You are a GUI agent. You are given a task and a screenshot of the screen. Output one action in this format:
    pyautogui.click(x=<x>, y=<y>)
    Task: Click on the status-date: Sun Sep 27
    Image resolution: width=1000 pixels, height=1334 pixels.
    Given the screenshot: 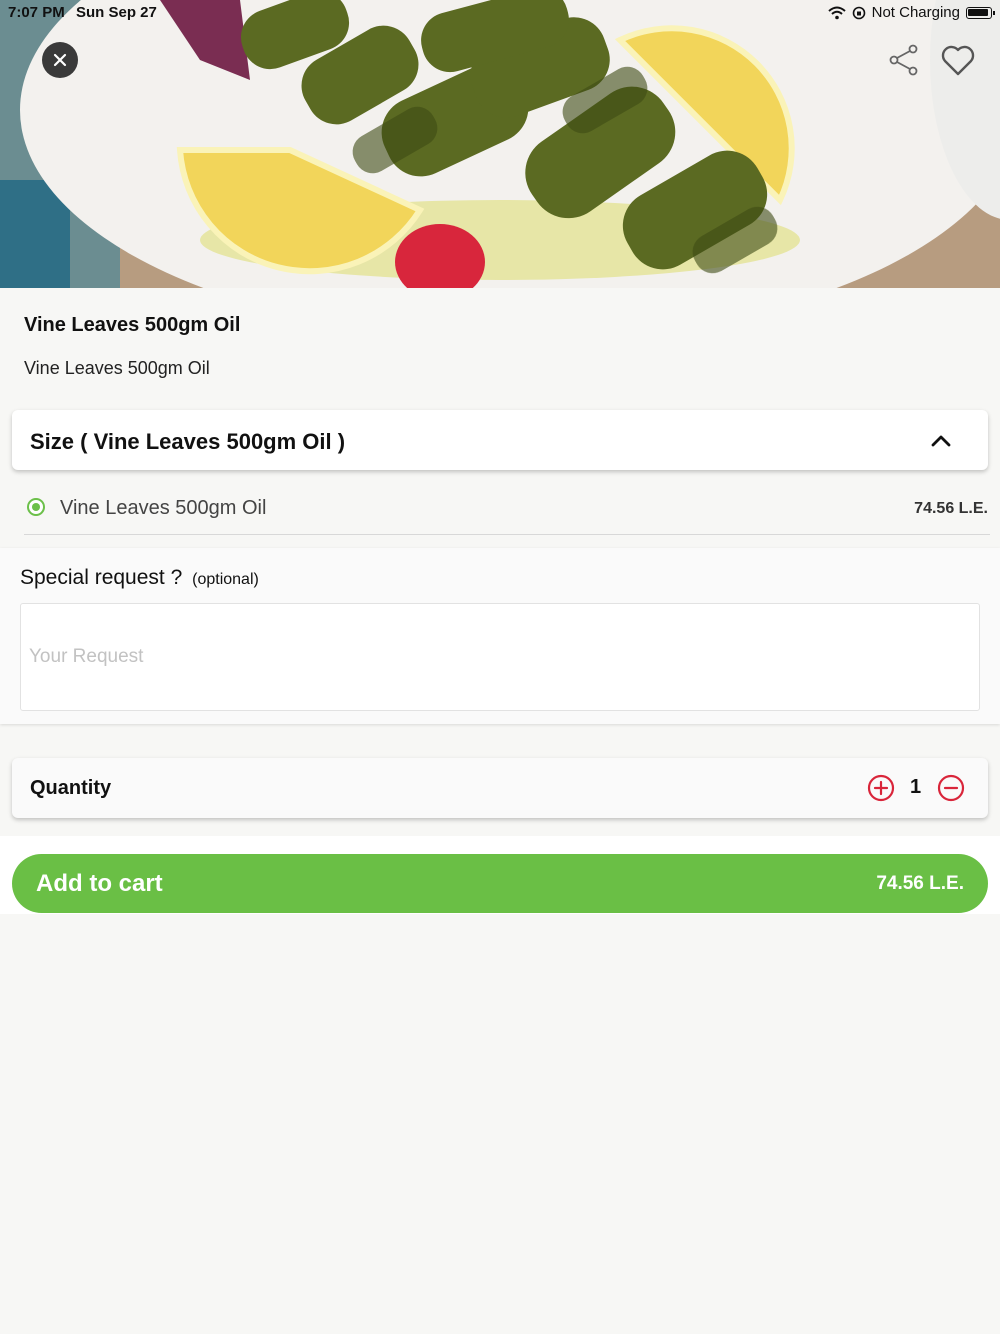 What is the action you would take?
    pyautogui.click(x=116, y=12)
    